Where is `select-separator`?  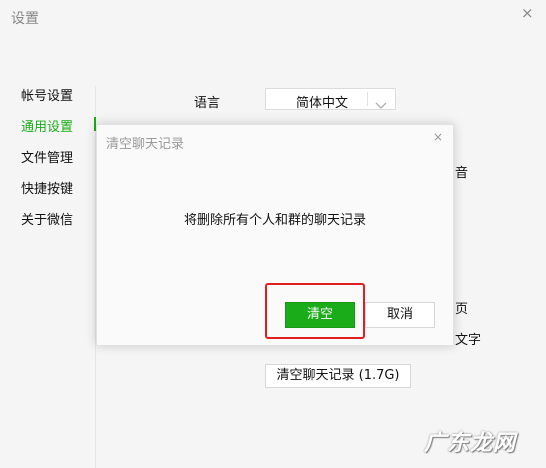 select-separator is located at coordinates (367, 99).